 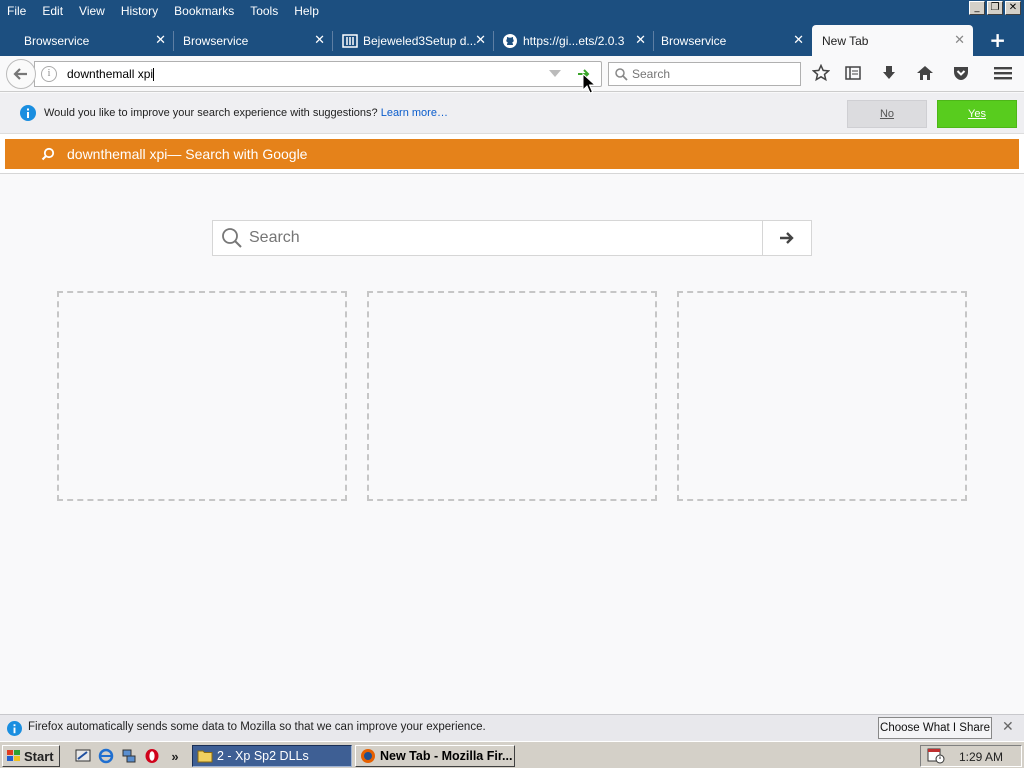 What do you see at coordinates (106, 756) in the screenshot?
I see `internet-explorer-icon` at bounding box center [106, 756].